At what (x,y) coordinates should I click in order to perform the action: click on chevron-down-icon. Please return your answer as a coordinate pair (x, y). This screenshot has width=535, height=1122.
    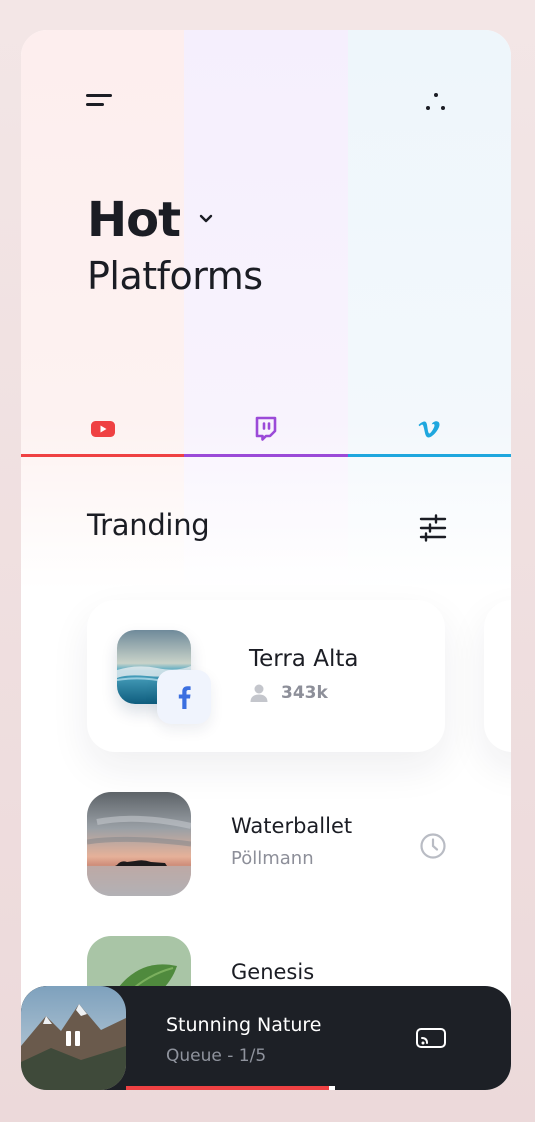
    Looking at the image, I should click on (206, 219).